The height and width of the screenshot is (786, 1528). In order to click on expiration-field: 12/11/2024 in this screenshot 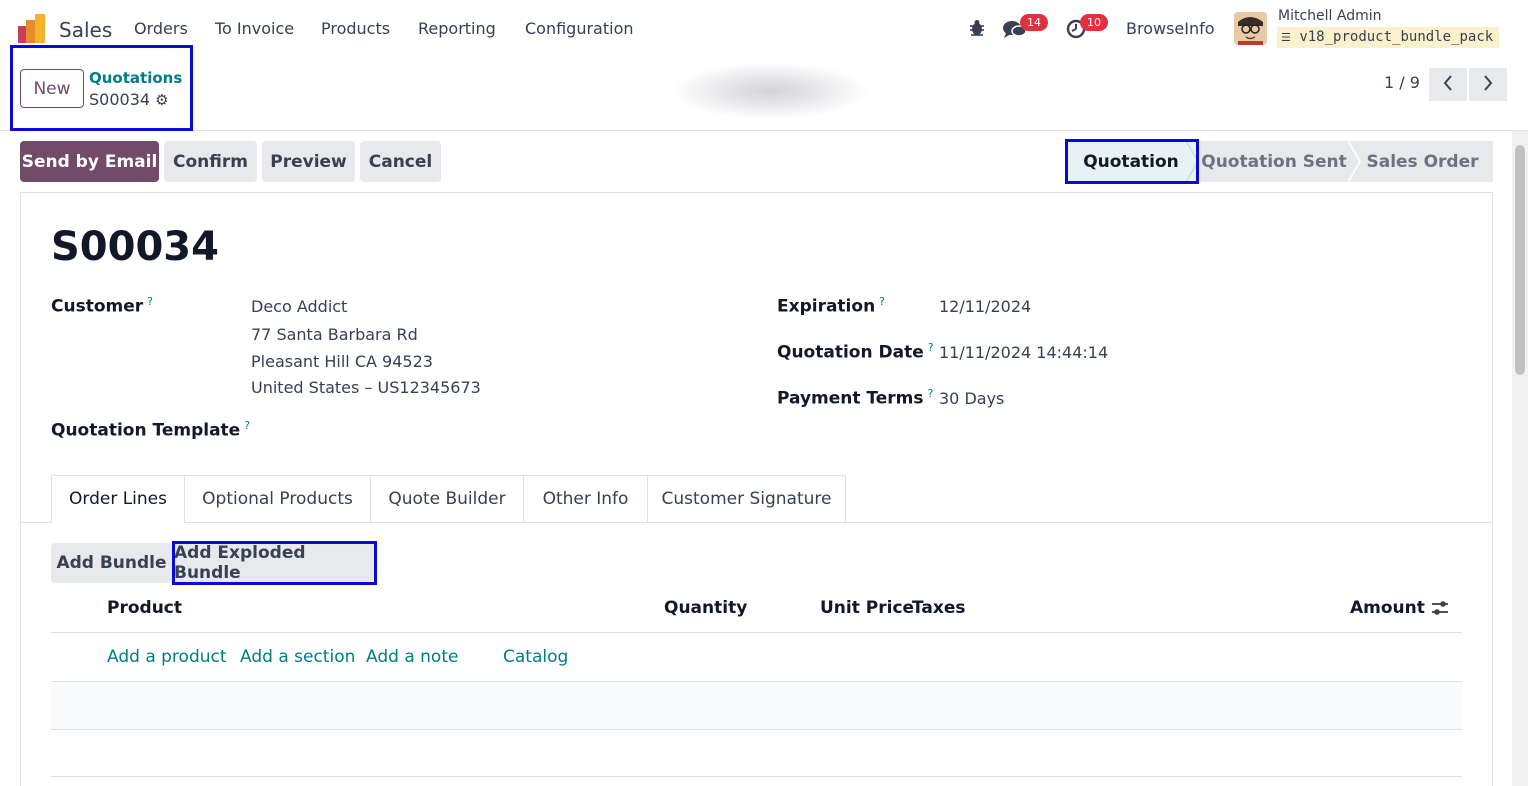, I will do `click(985, 306)`.